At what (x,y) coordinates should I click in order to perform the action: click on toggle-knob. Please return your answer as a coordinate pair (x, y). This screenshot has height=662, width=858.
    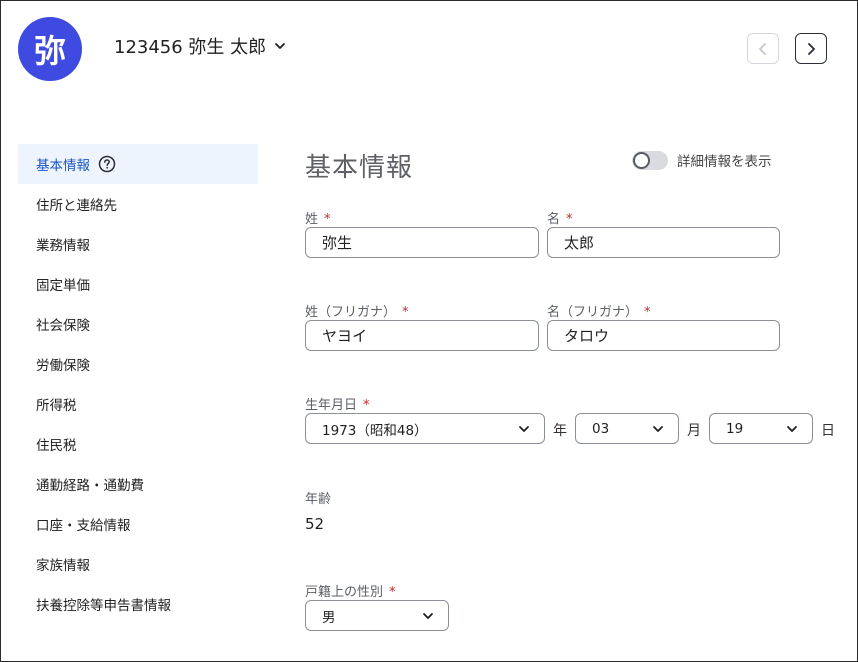
    Looking at the image, I should click on (641, 160).